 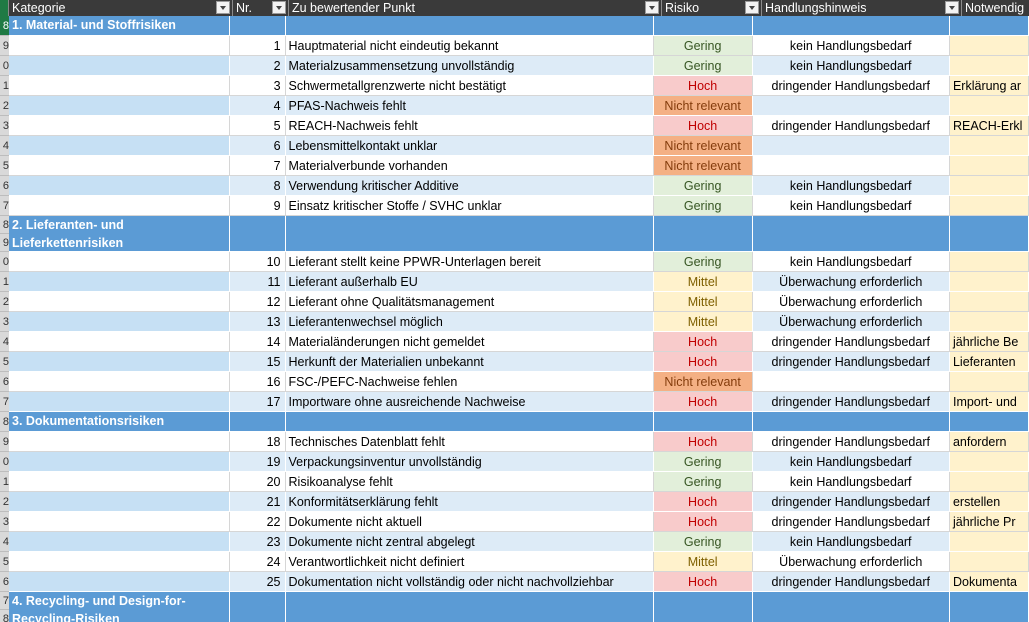 What do you see at coordinates (120, 26) in the screenshot?
I see `section-title-cell: 1. Material- und Stoffrisiken` at bounding box center [120, 26].